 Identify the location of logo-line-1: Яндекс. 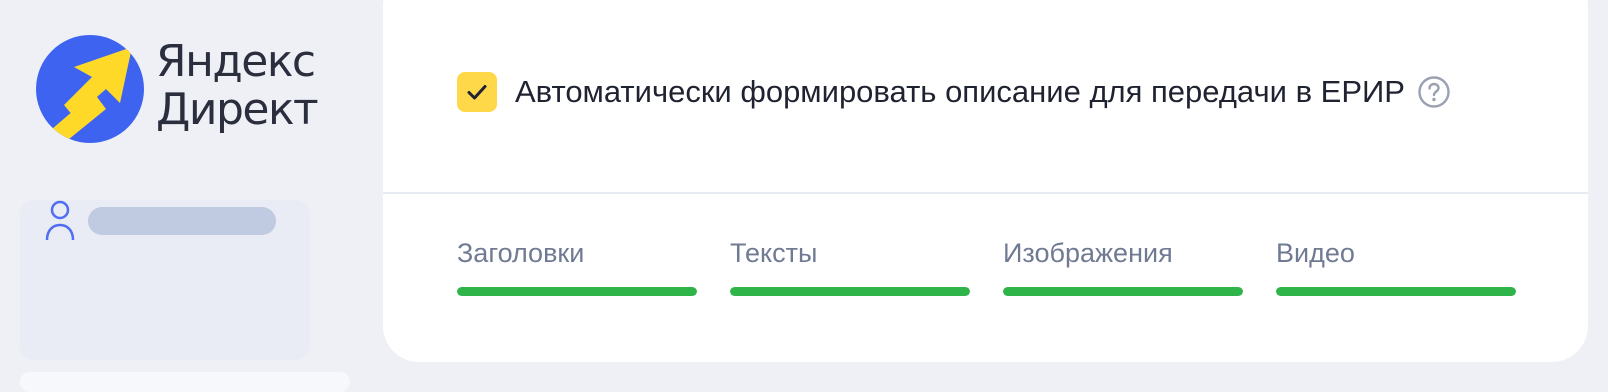
(236, 61).